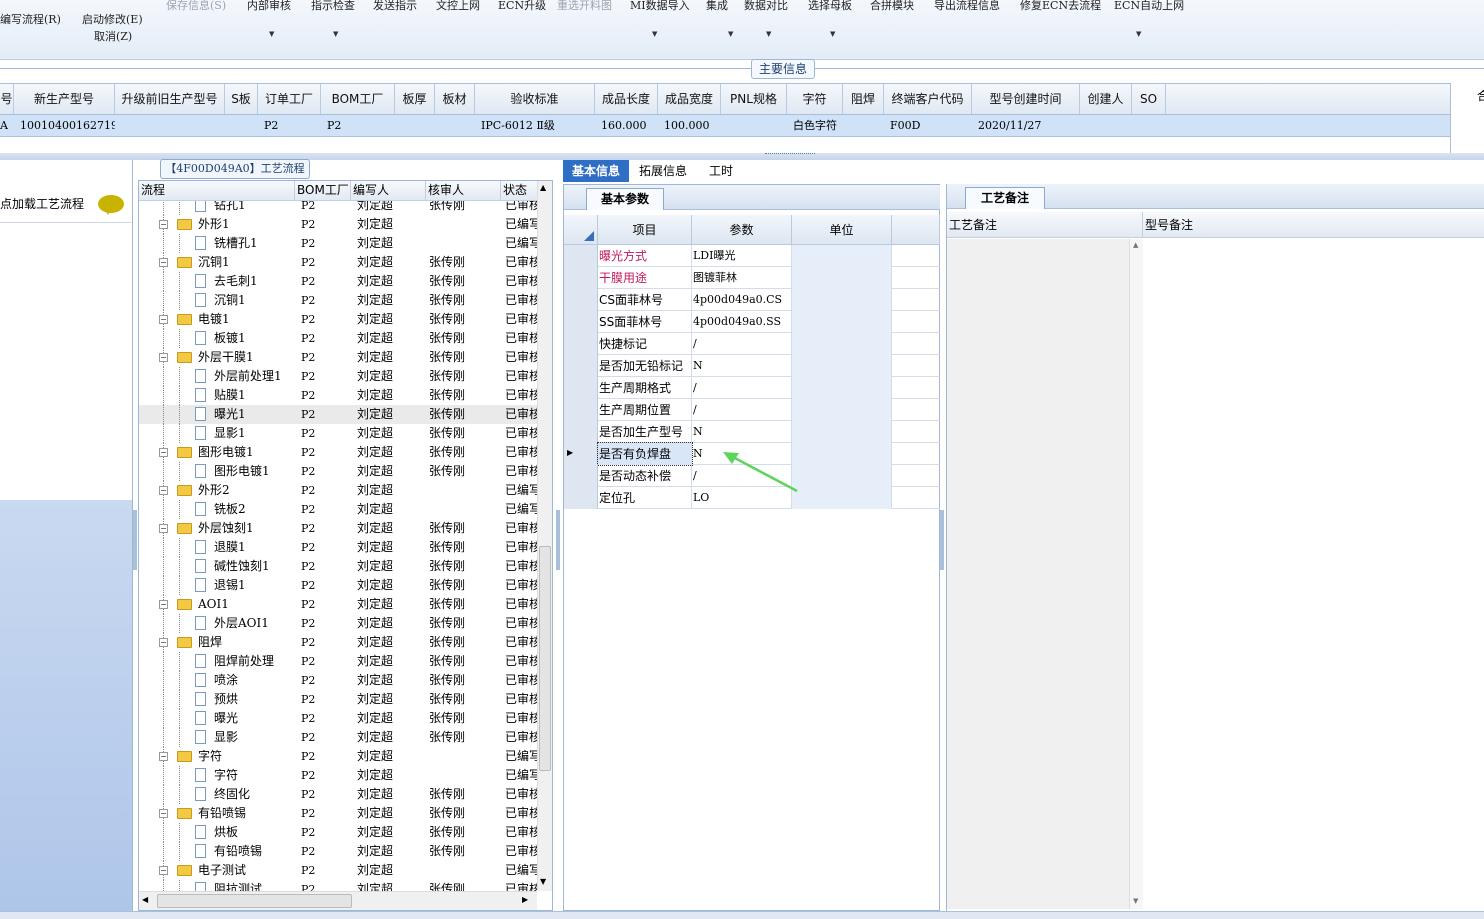  What do you see at coordinates (339, 281) in the screenshot?
I see `tree-row: 去毛刺1 P2 刘定超 张传刚 已审核` at bounding box center [339, 281].